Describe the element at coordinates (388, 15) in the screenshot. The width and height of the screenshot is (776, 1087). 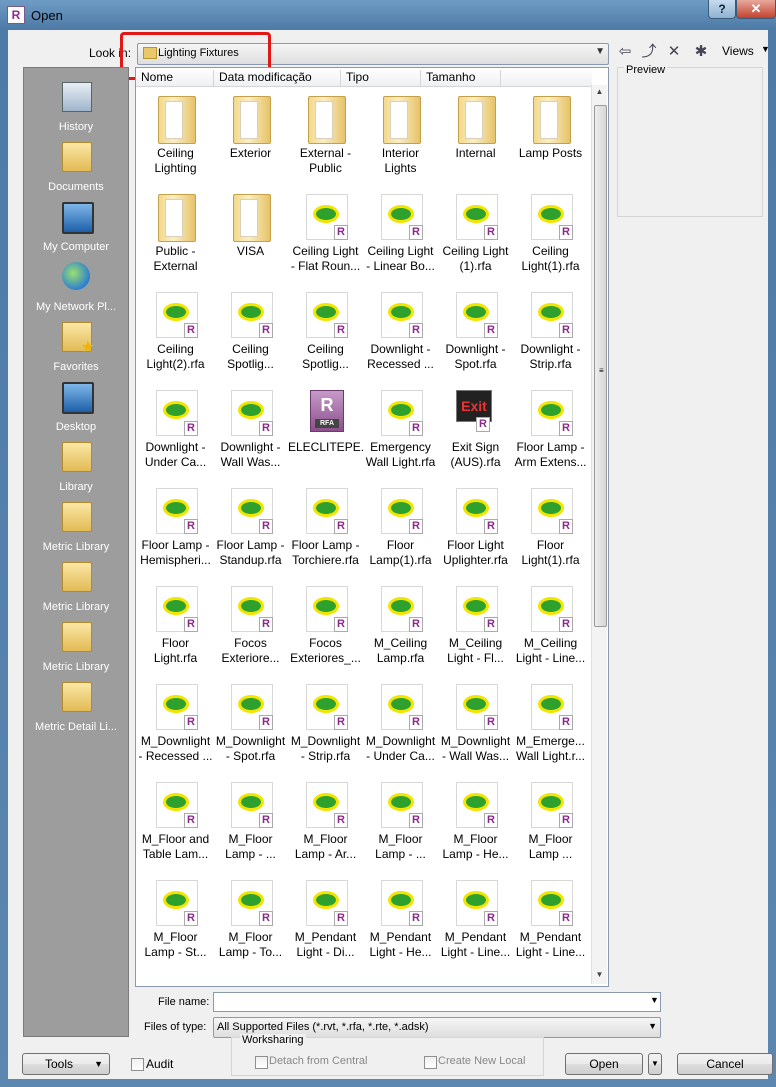
I see `title-bar: R Open ? ✕` at that location.